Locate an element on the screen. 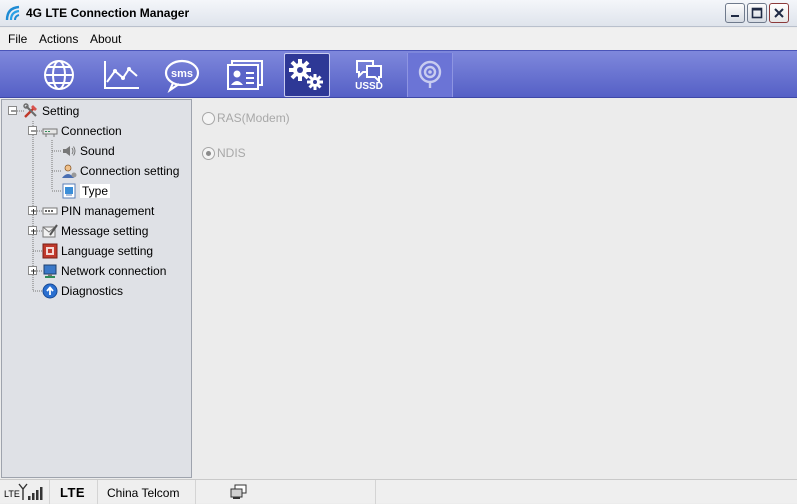 Image resolution: width=797 pixels, height=504 pixels. message-pen-icon is located at coordinates (50, 231).